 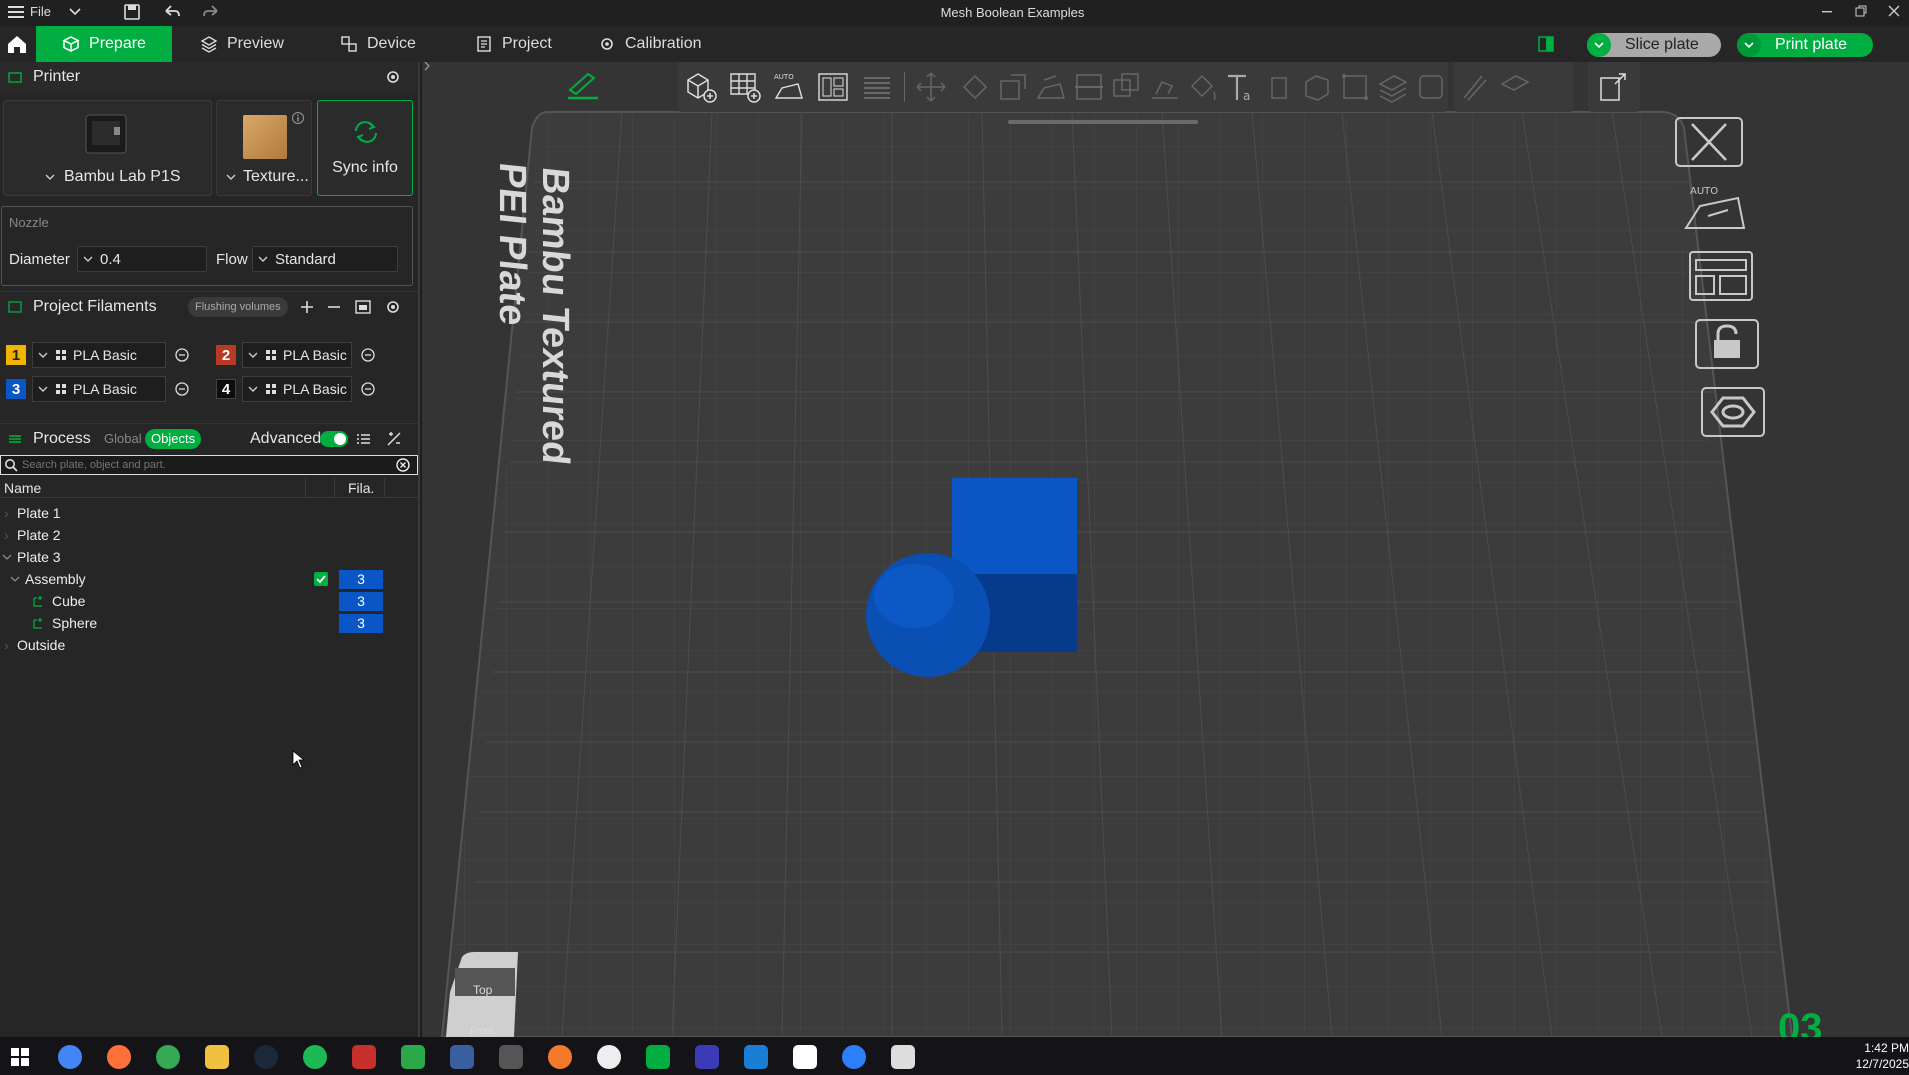 I want to click on restore-icon, so click(x=1861, y=11).